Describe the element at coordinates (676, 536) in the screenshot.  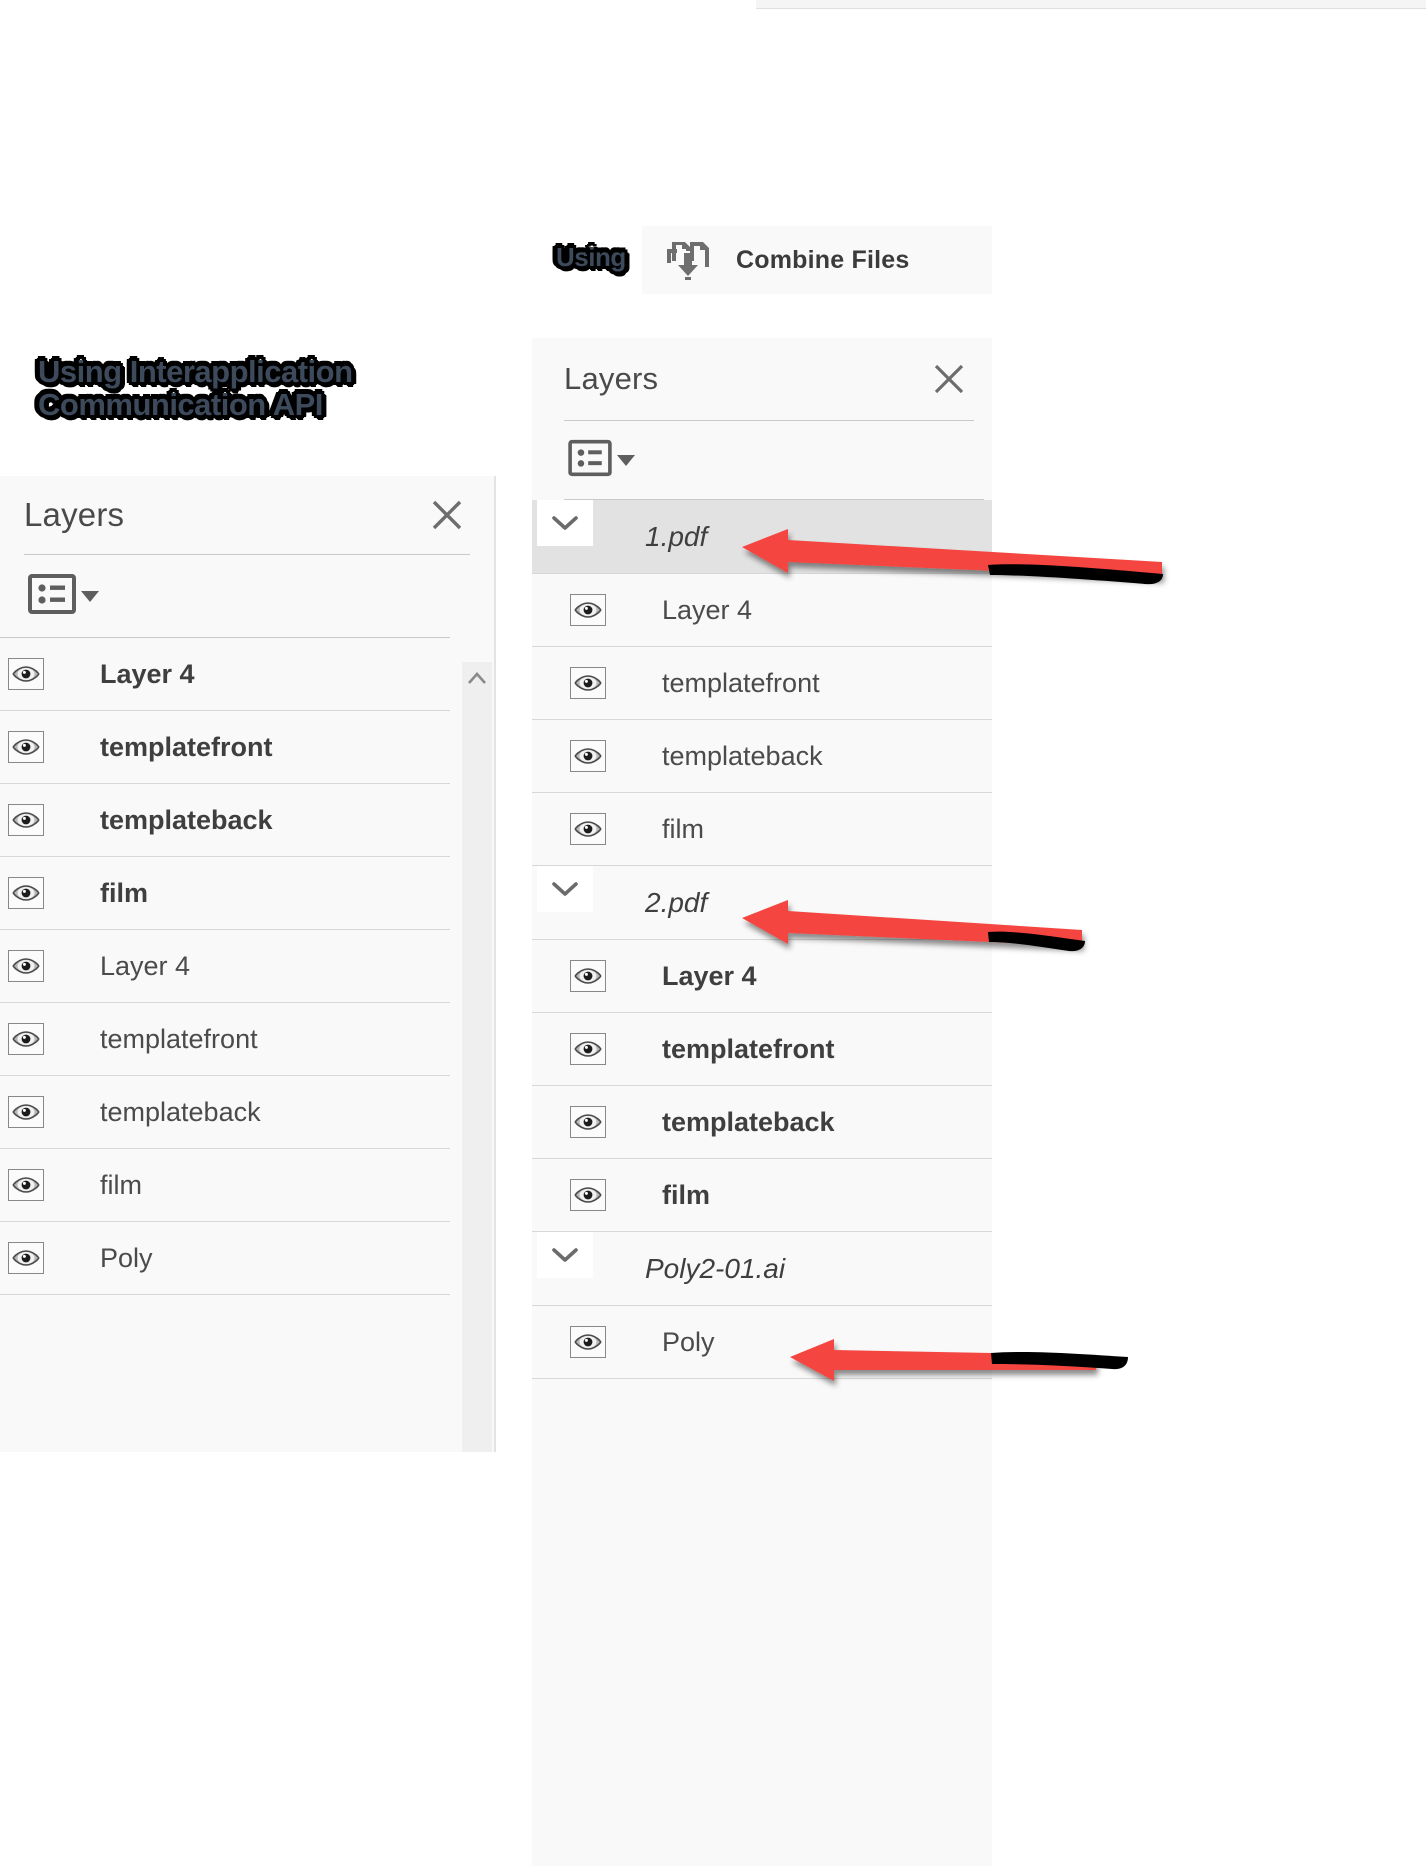
I see `layer-group-name: 1.pdf` at that location.